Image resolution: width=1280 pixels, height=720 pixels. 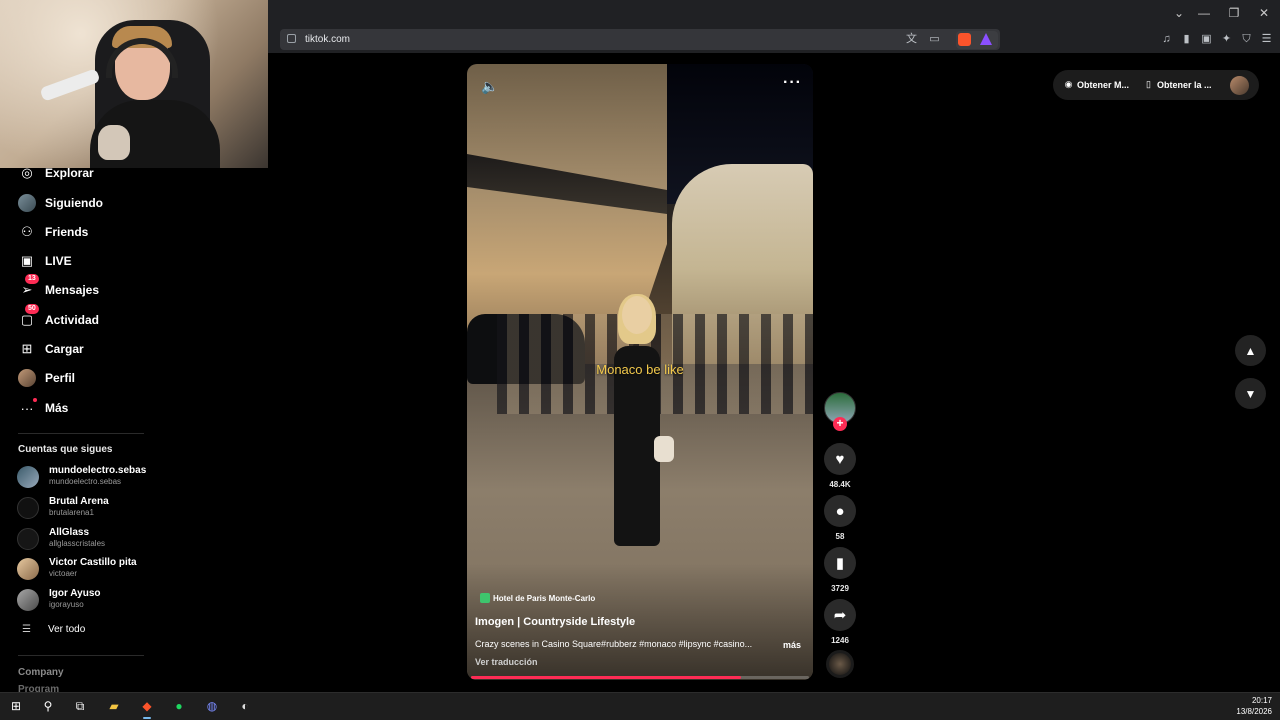 I want to click on translate-icon: 文, so click(x=911, y=39).